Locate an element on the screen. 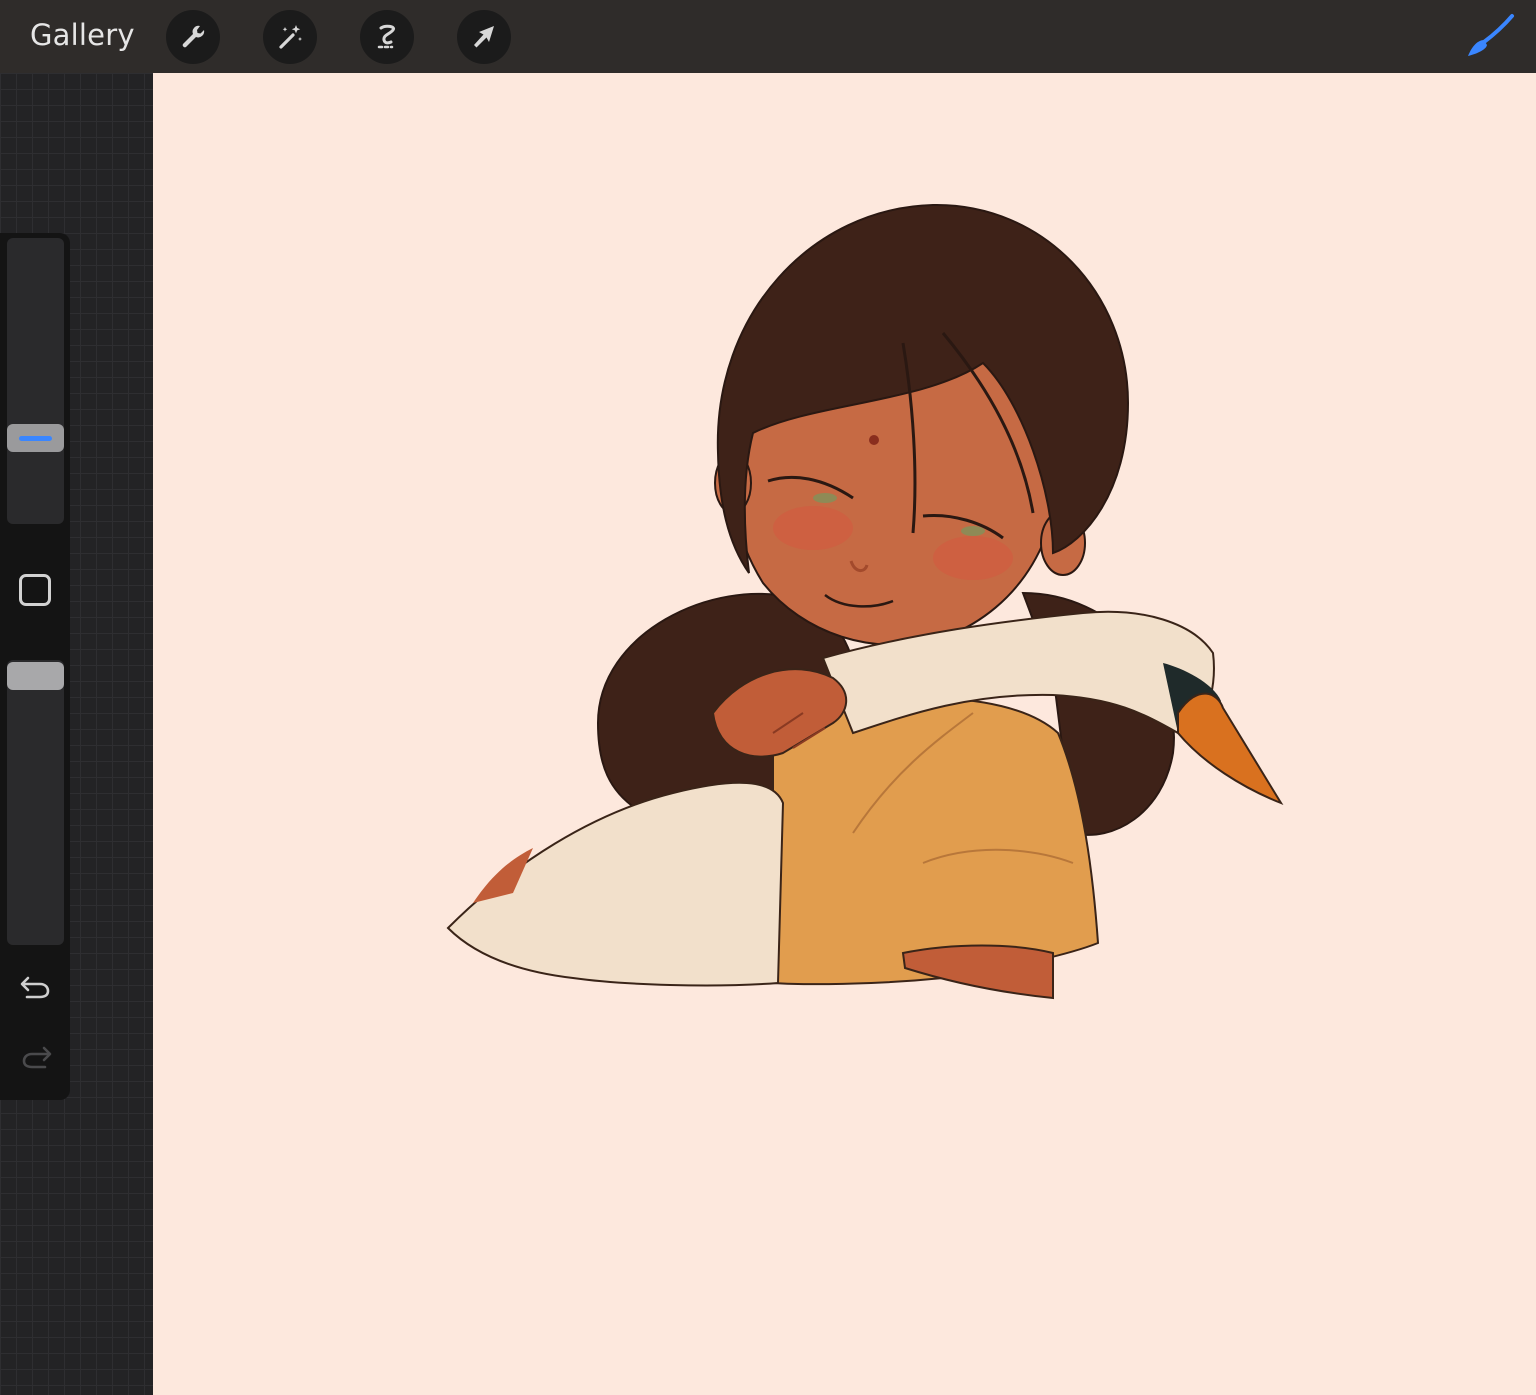 The width and height of the screenshot is (1536, 1395). opacity-slider is located at coordinates (35, 802).